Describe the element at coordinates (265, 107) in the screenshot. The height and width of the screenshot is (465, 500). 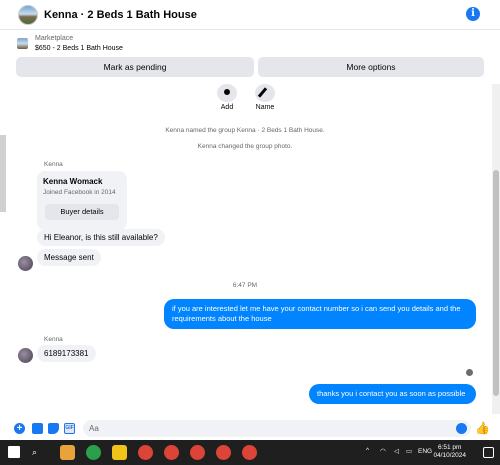
I see `name-label: Name` at that location.